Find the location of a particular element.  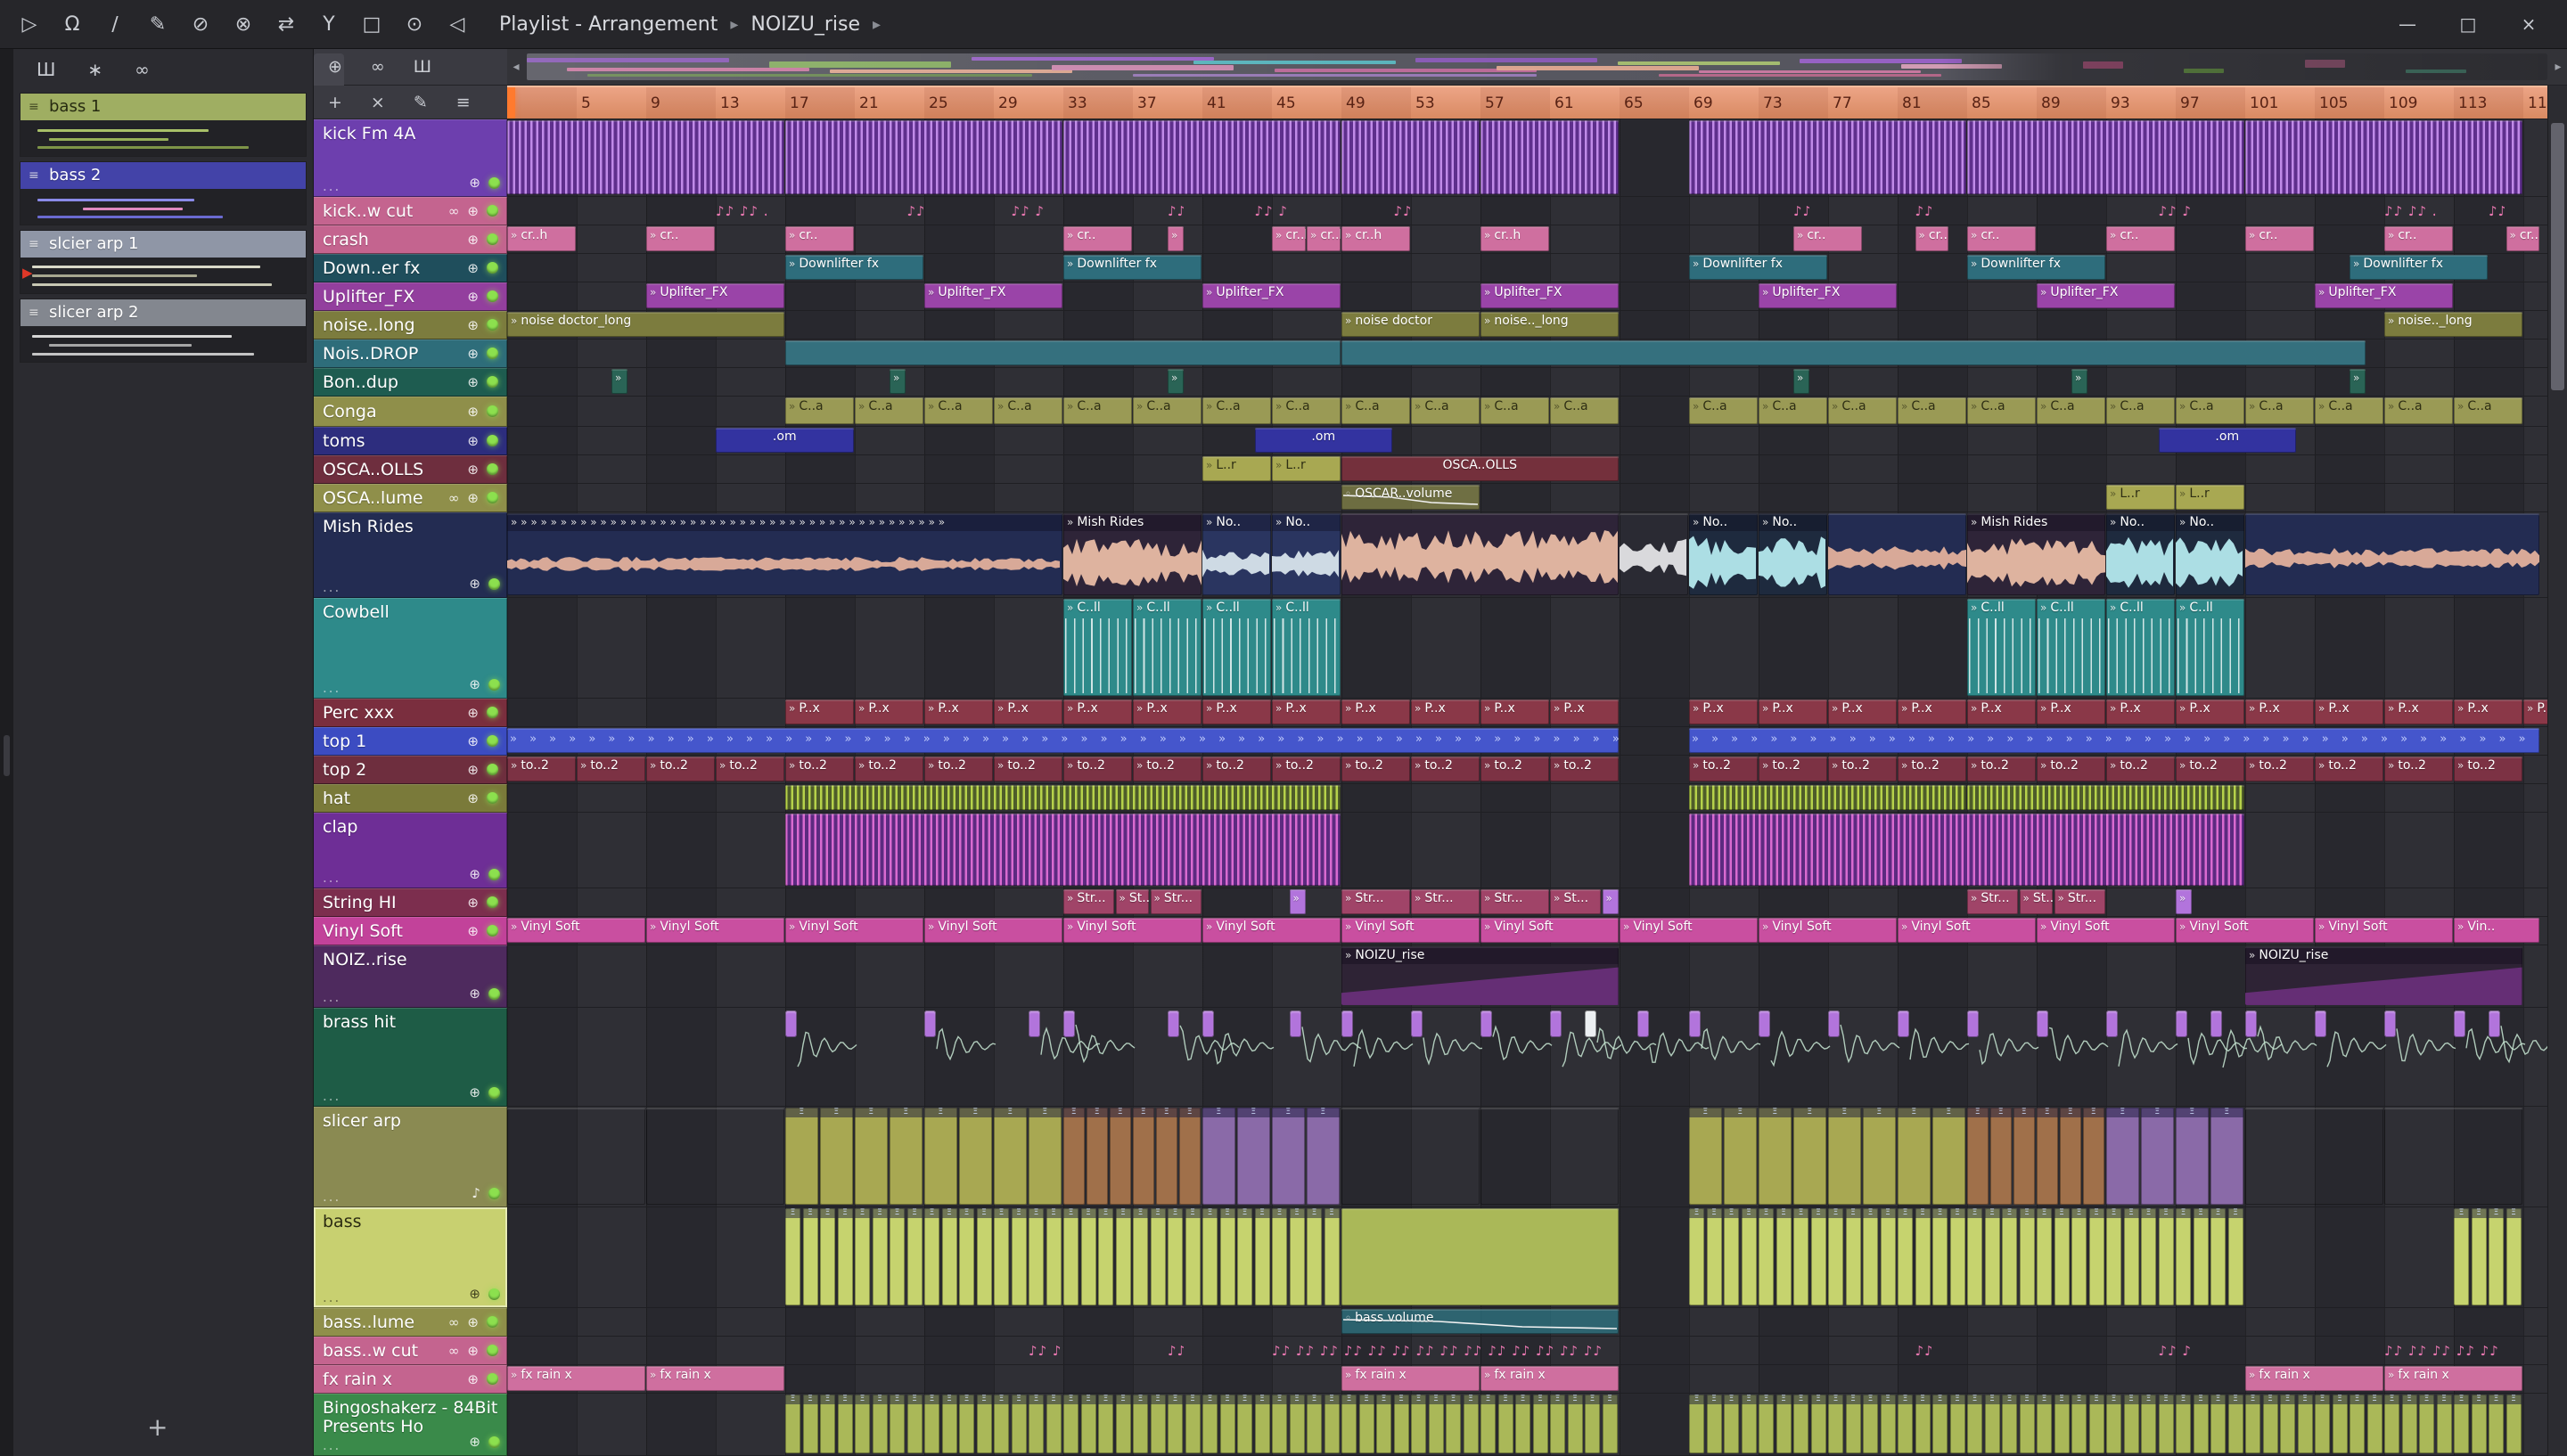

track-header: bass..w cut ∞ ⊕ is located at coordinates (410, 1351).